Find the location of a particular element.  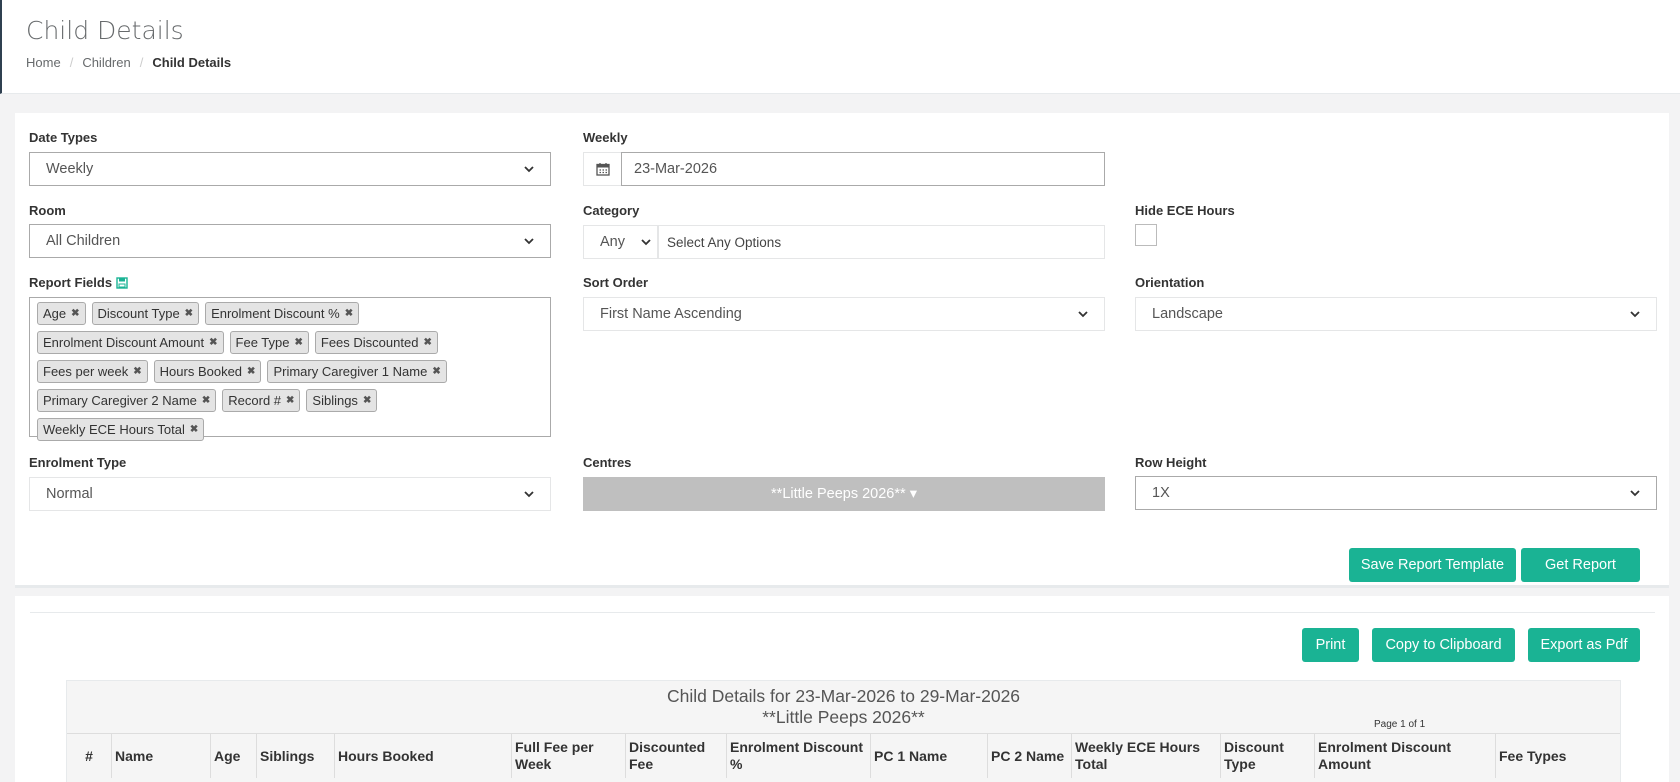

orientation-select: Landscape is located at coordinates (1396, 314).